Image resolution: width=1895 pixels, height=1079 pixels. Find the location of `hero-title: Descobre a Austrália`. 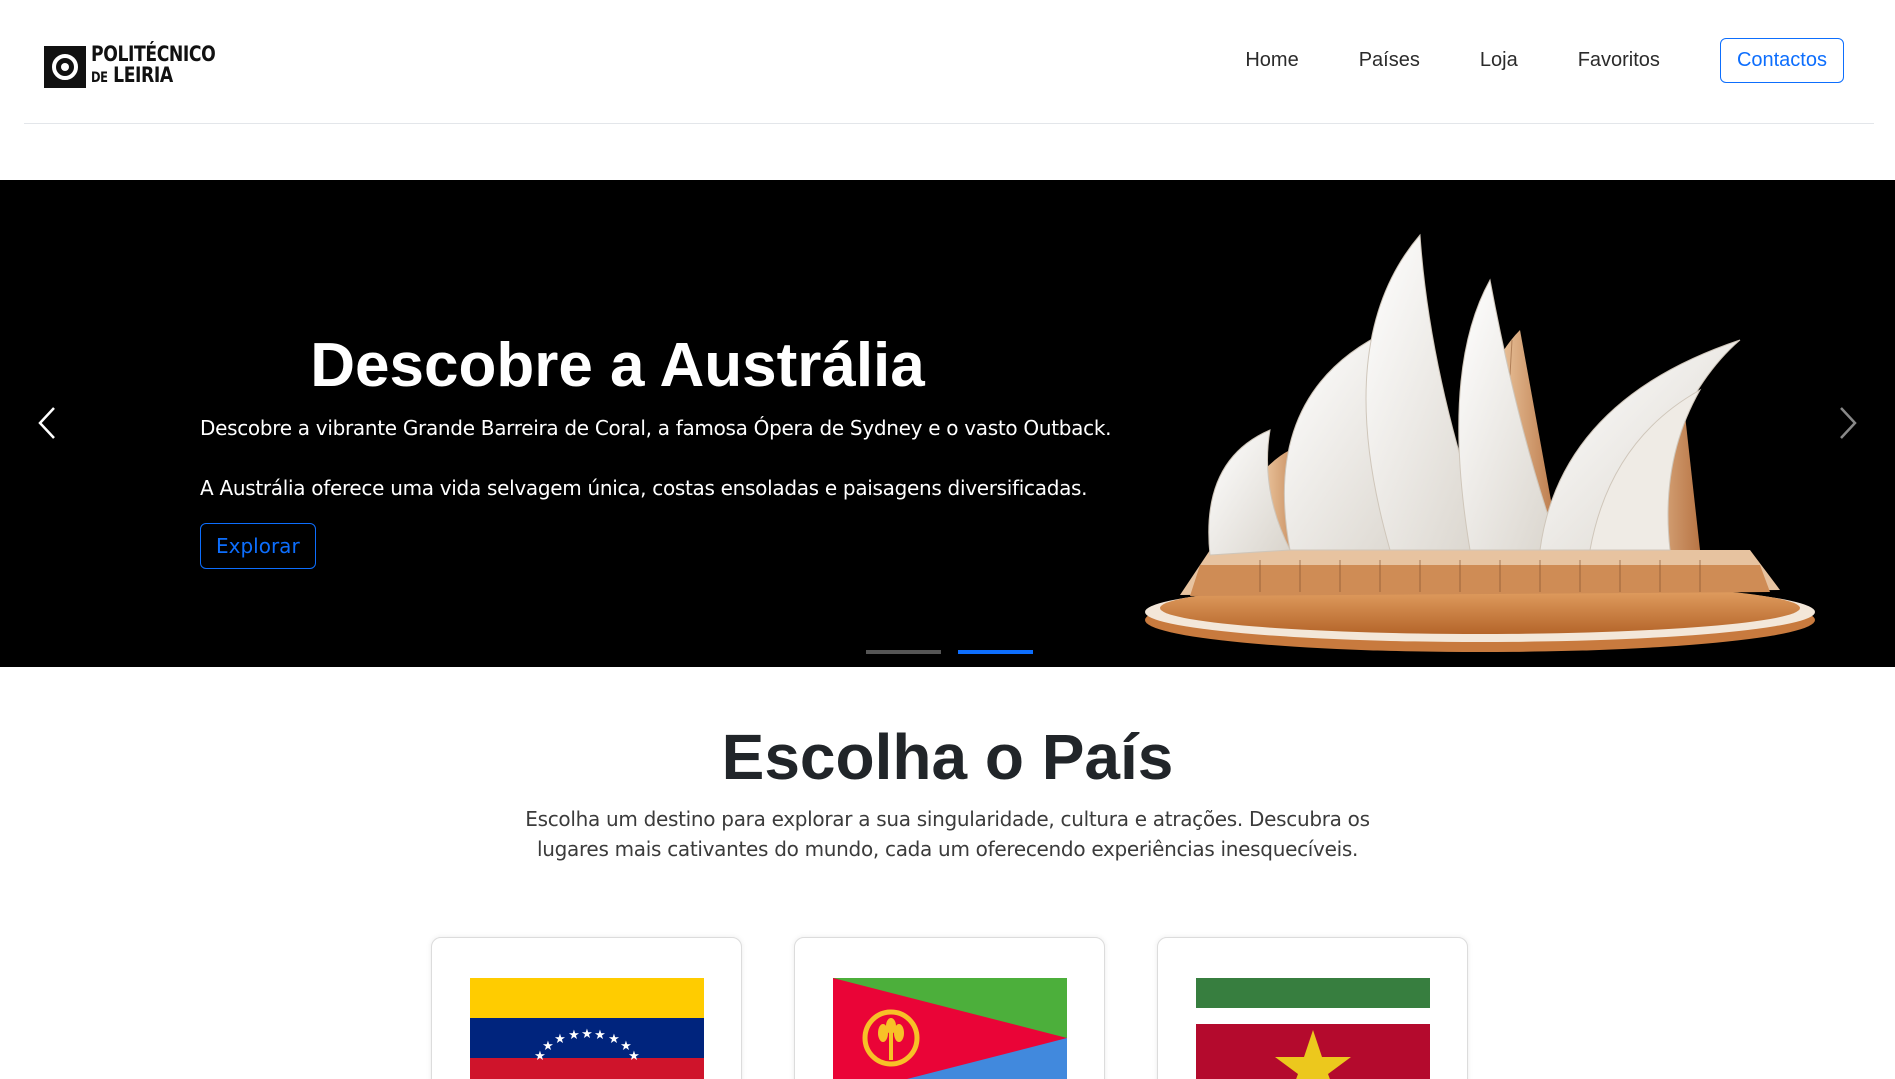

hero-title: Descobre a Austrália is located at coordinates (617, 365).